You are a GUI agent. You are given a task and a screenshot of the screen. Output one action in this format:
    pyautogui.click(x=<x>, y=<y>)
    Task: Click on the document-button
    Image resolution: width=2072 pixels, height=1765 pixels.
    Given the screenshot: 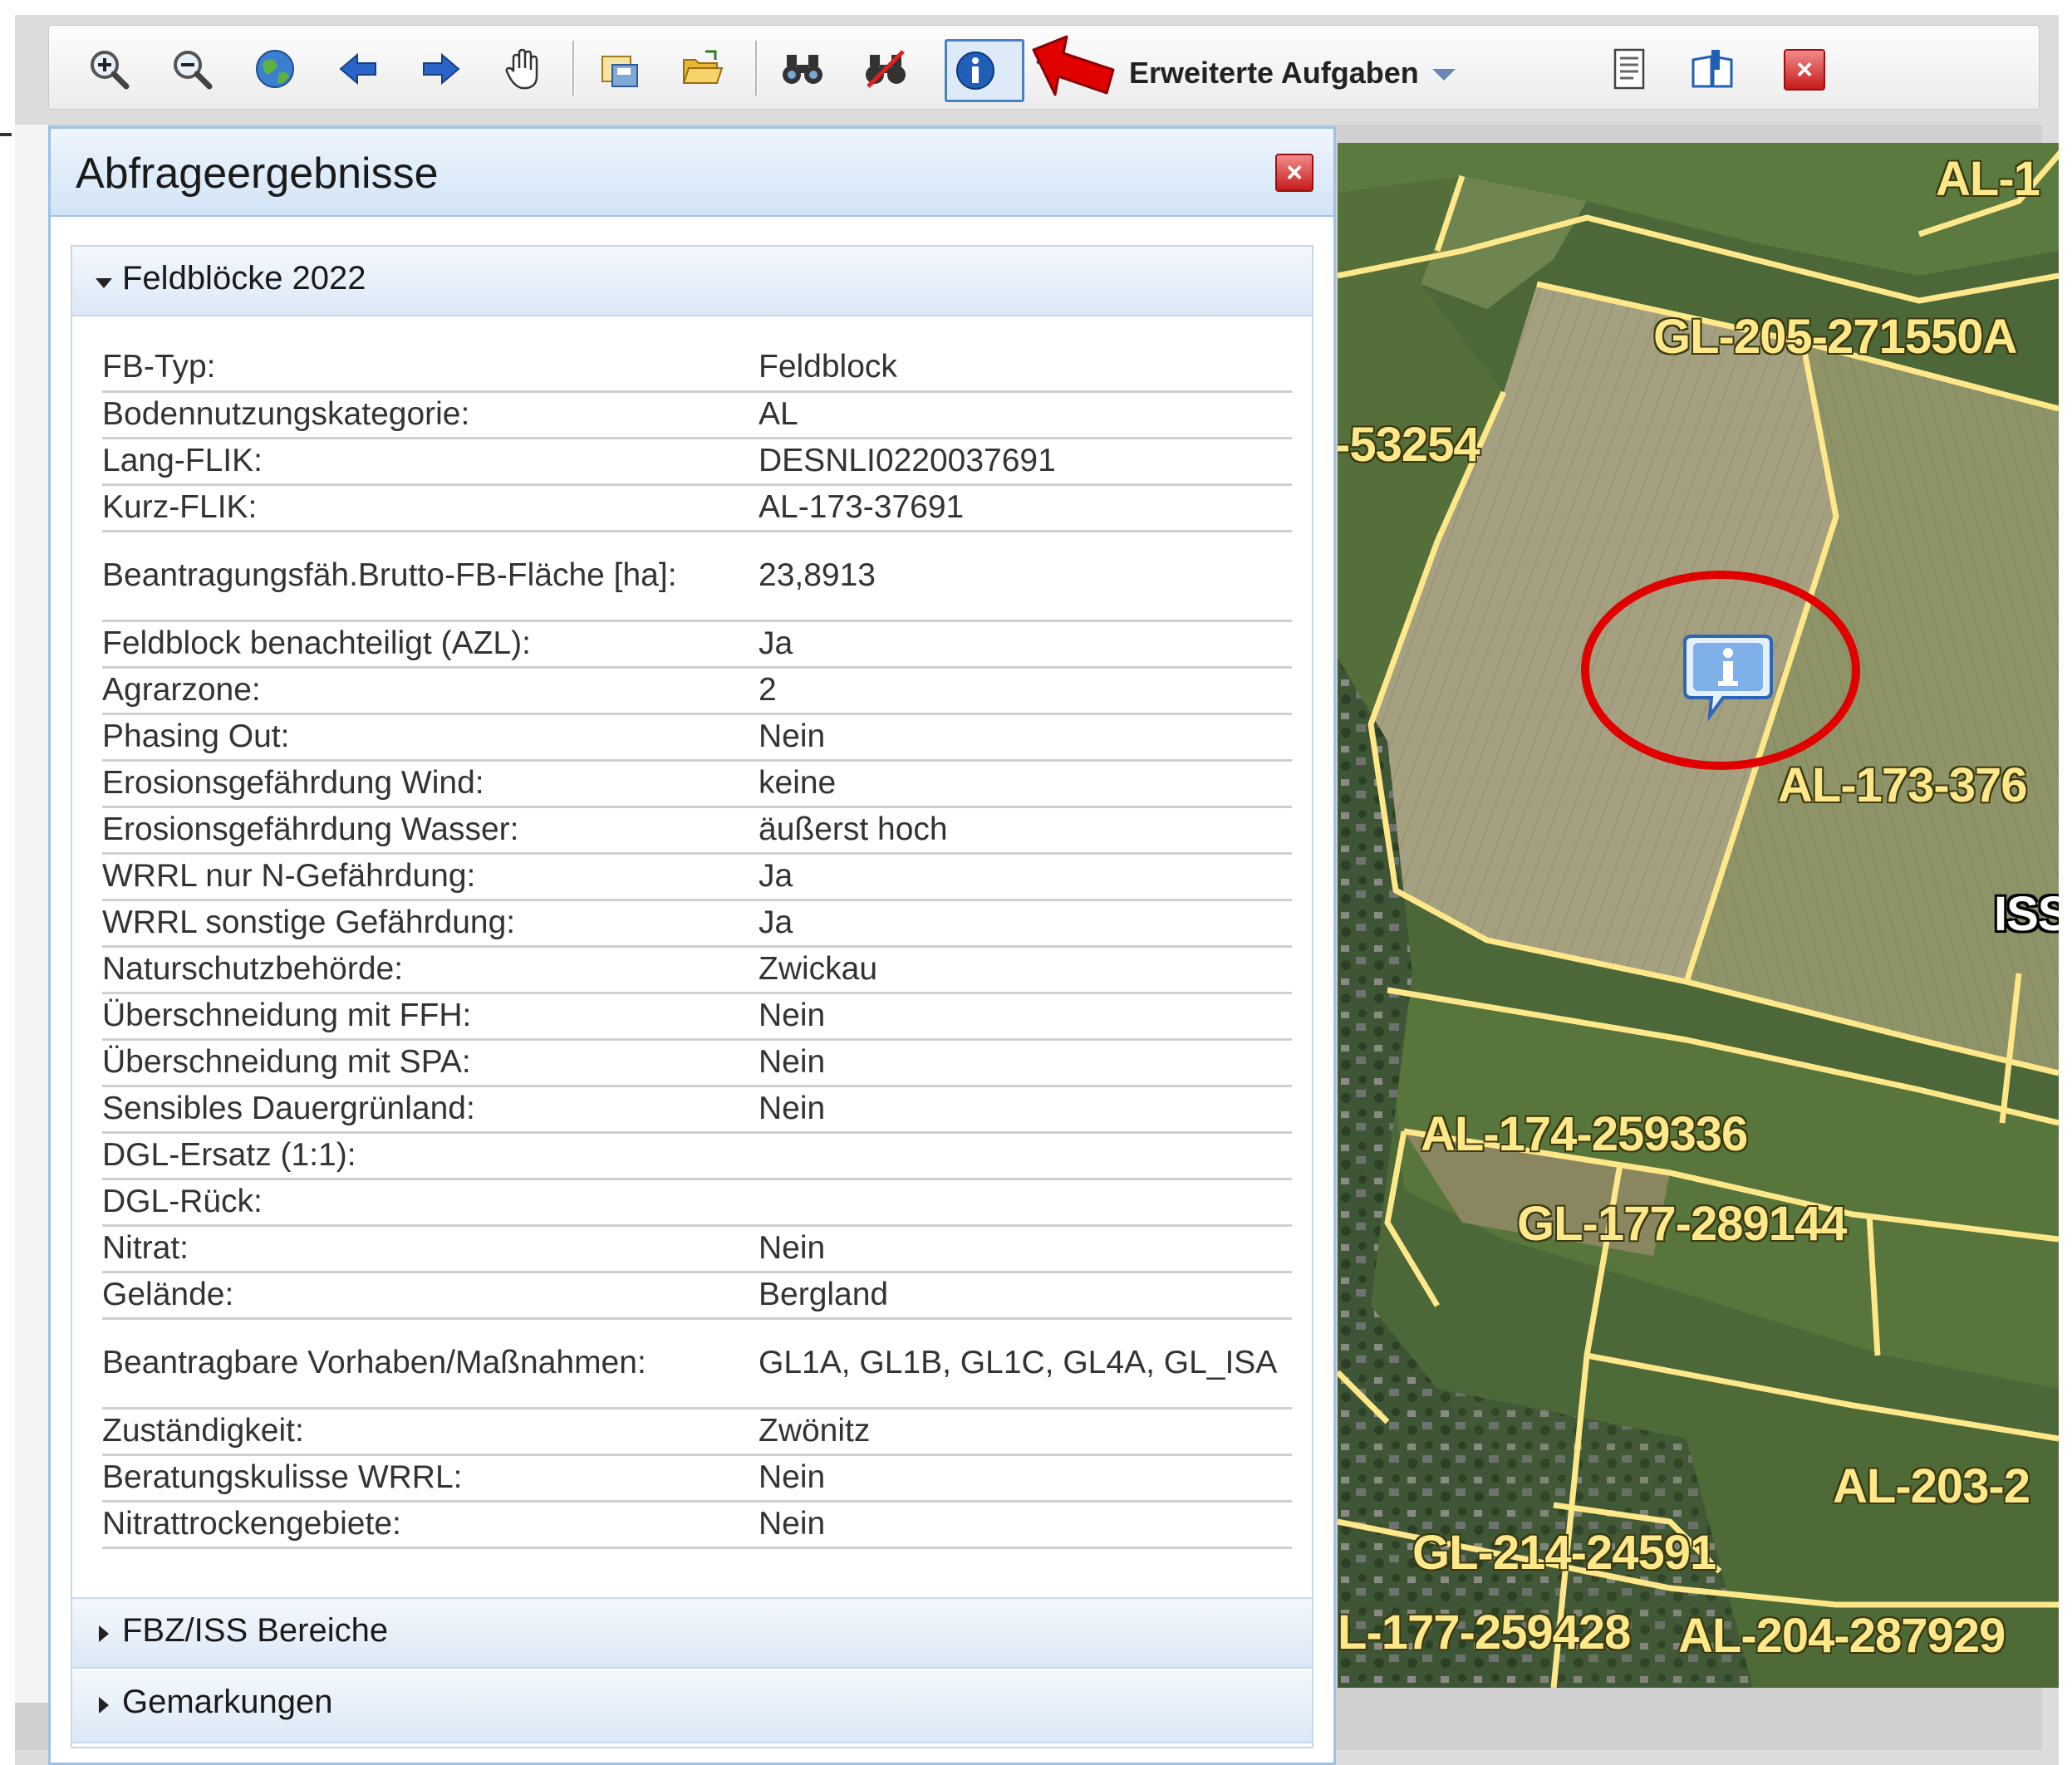 What is the action you would take?
    pyautogui.click(x=1630, y=69)
    